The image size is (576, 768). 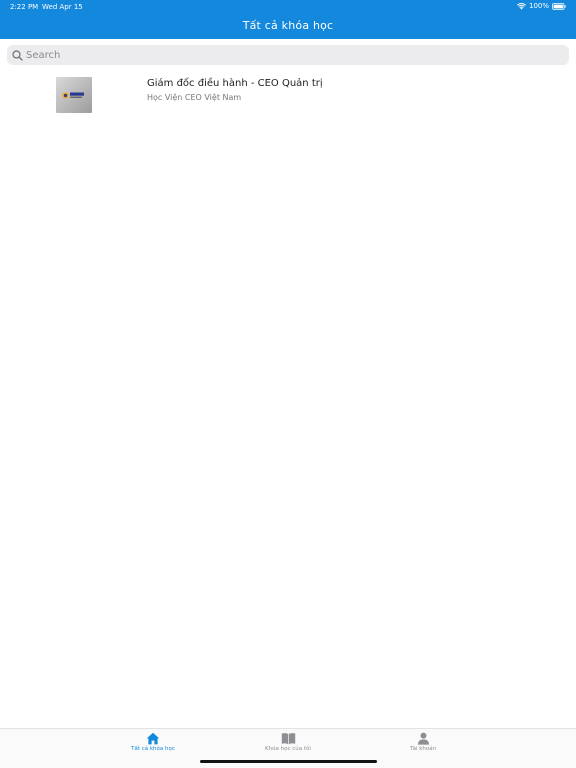 I want to click on status-time: 2:22 PM, so click(x=24, y=7).